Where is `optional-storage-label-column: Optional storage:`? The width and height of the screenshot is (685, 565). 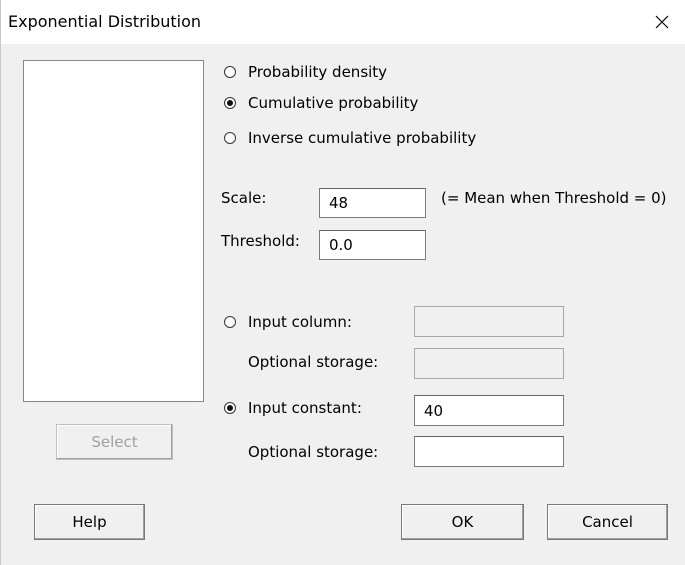 optional-storage-label-column: Optional storage: is located at coordinates (313, 362).